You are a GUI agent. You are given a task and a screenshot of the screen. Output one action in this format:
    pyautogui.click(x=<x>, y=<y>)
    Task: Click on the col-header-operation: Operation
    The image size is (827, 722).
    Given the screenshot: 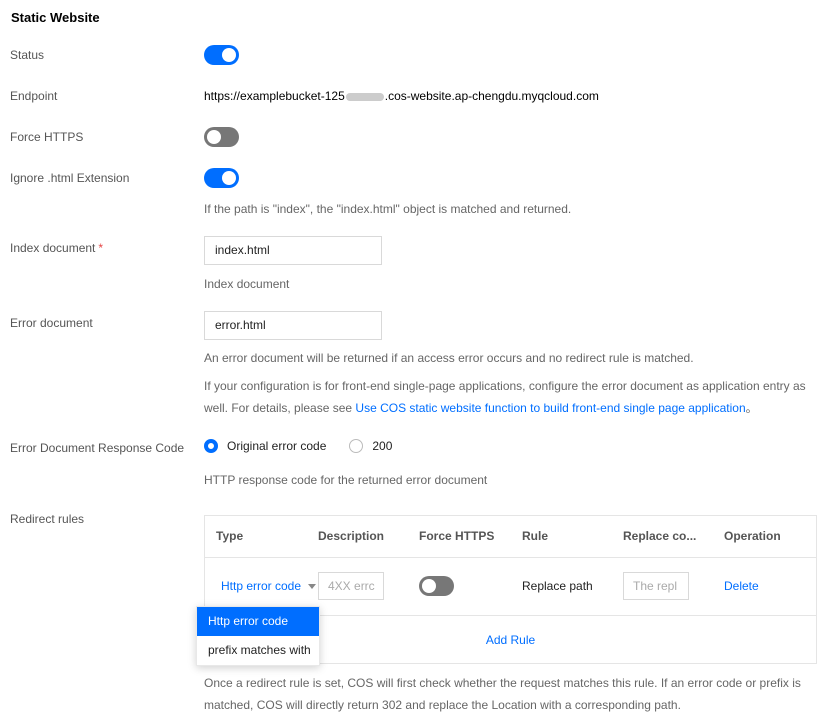 What is the action you would take?
    pyautogui.click(x=752, y=536)
    